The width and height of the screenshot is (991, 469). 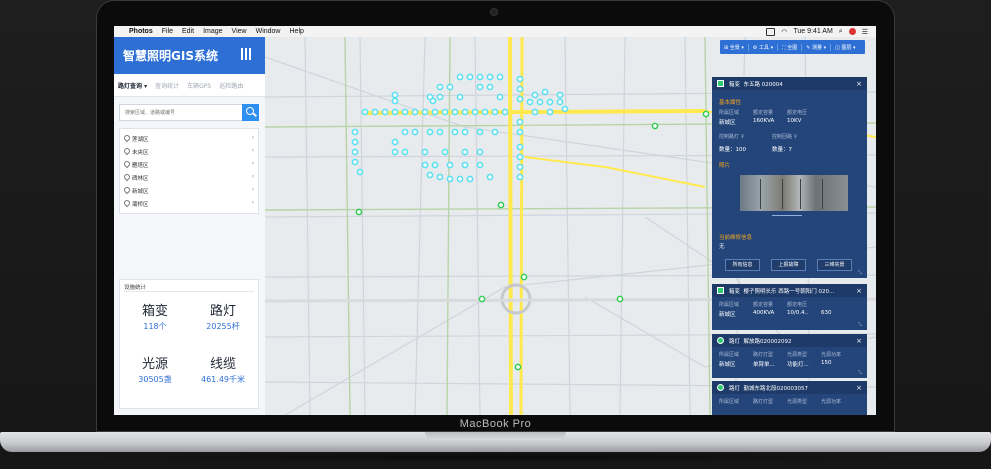 I want to click on facility-photo, so click(x=794, y=193).